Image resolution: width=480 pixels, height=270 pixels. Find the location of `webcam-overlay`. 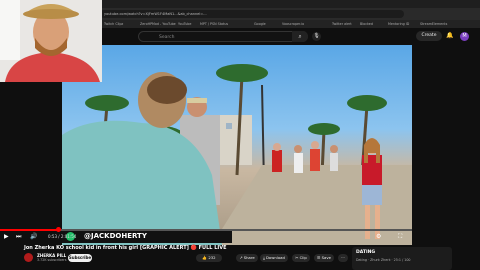

webcam-overlay is located at coordinates (51, 41).